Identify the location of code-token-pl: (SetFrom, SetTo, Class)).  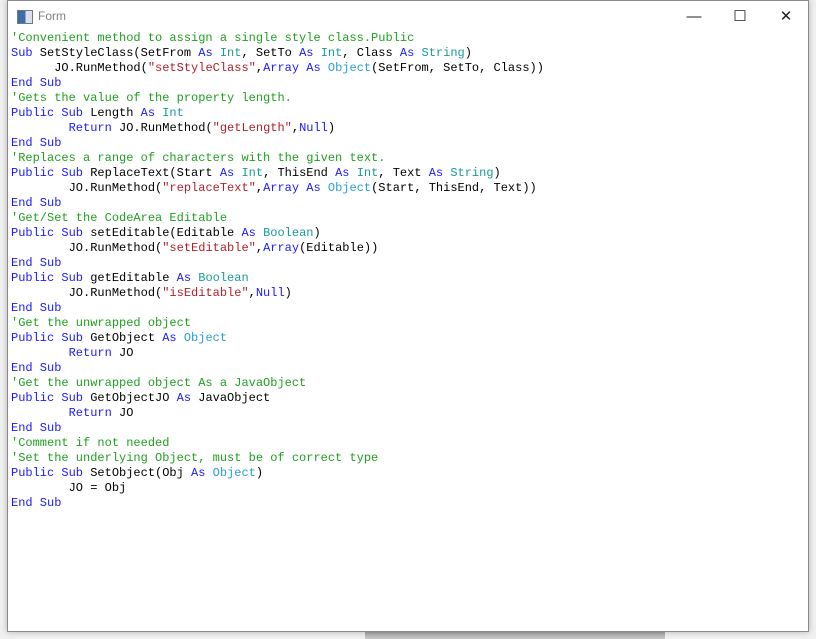
(457, 68).